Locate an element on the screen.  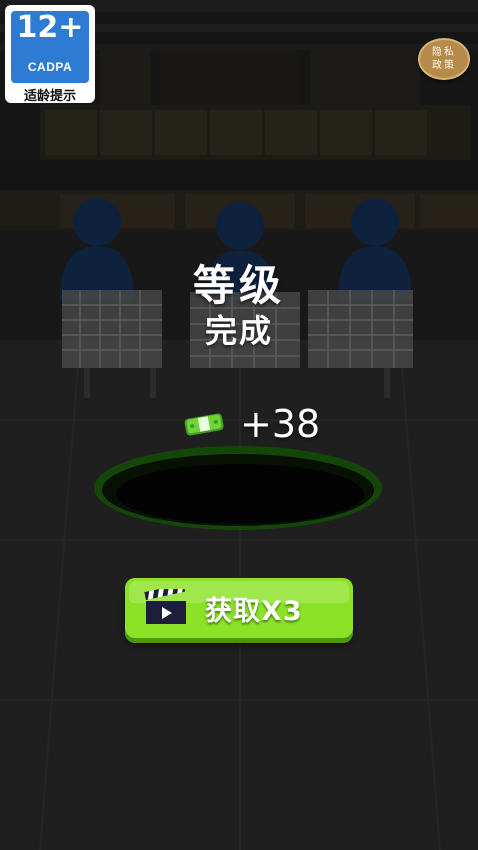
reward-display: +38 is located at coordinates (251, 424).